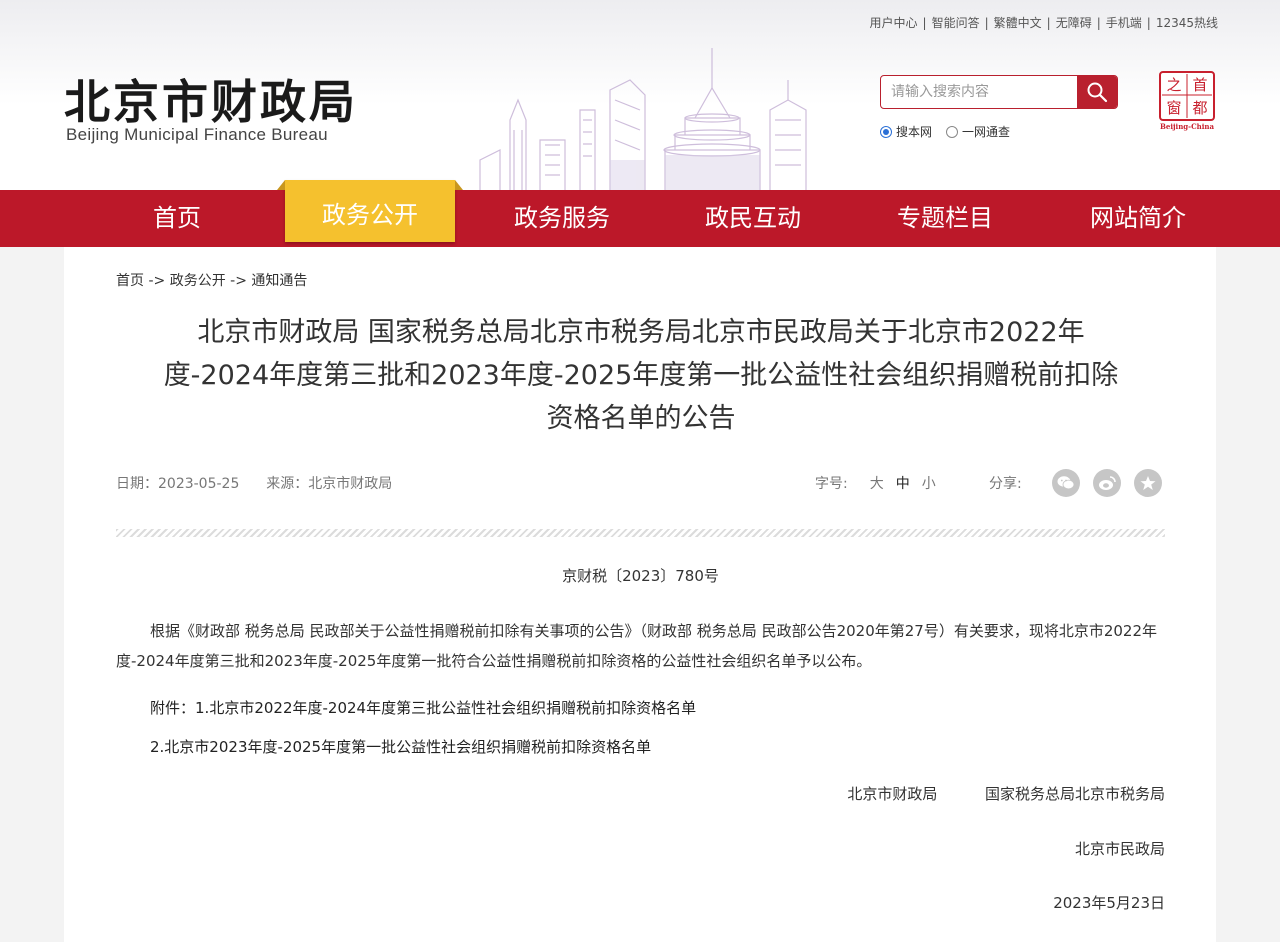  What do you see at coordinates (894, 22) in the screenshot?
I see `top-link-user-center: 用户中心` at bounding box center [894, 22].